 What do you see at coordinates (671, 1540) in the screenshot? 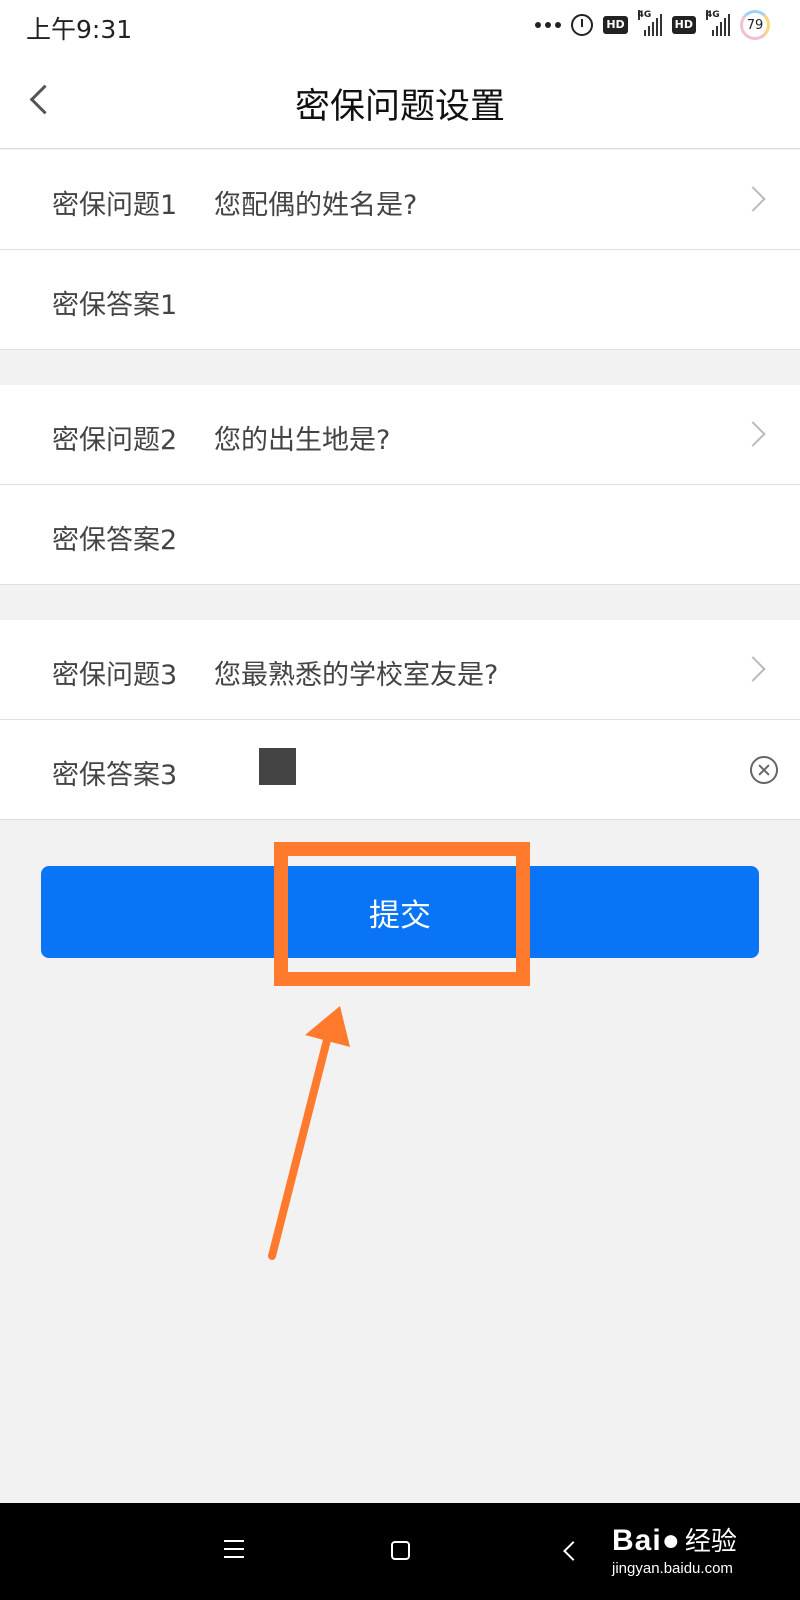
I see `paw-icon: ●` at bounding box center [671, 1540].